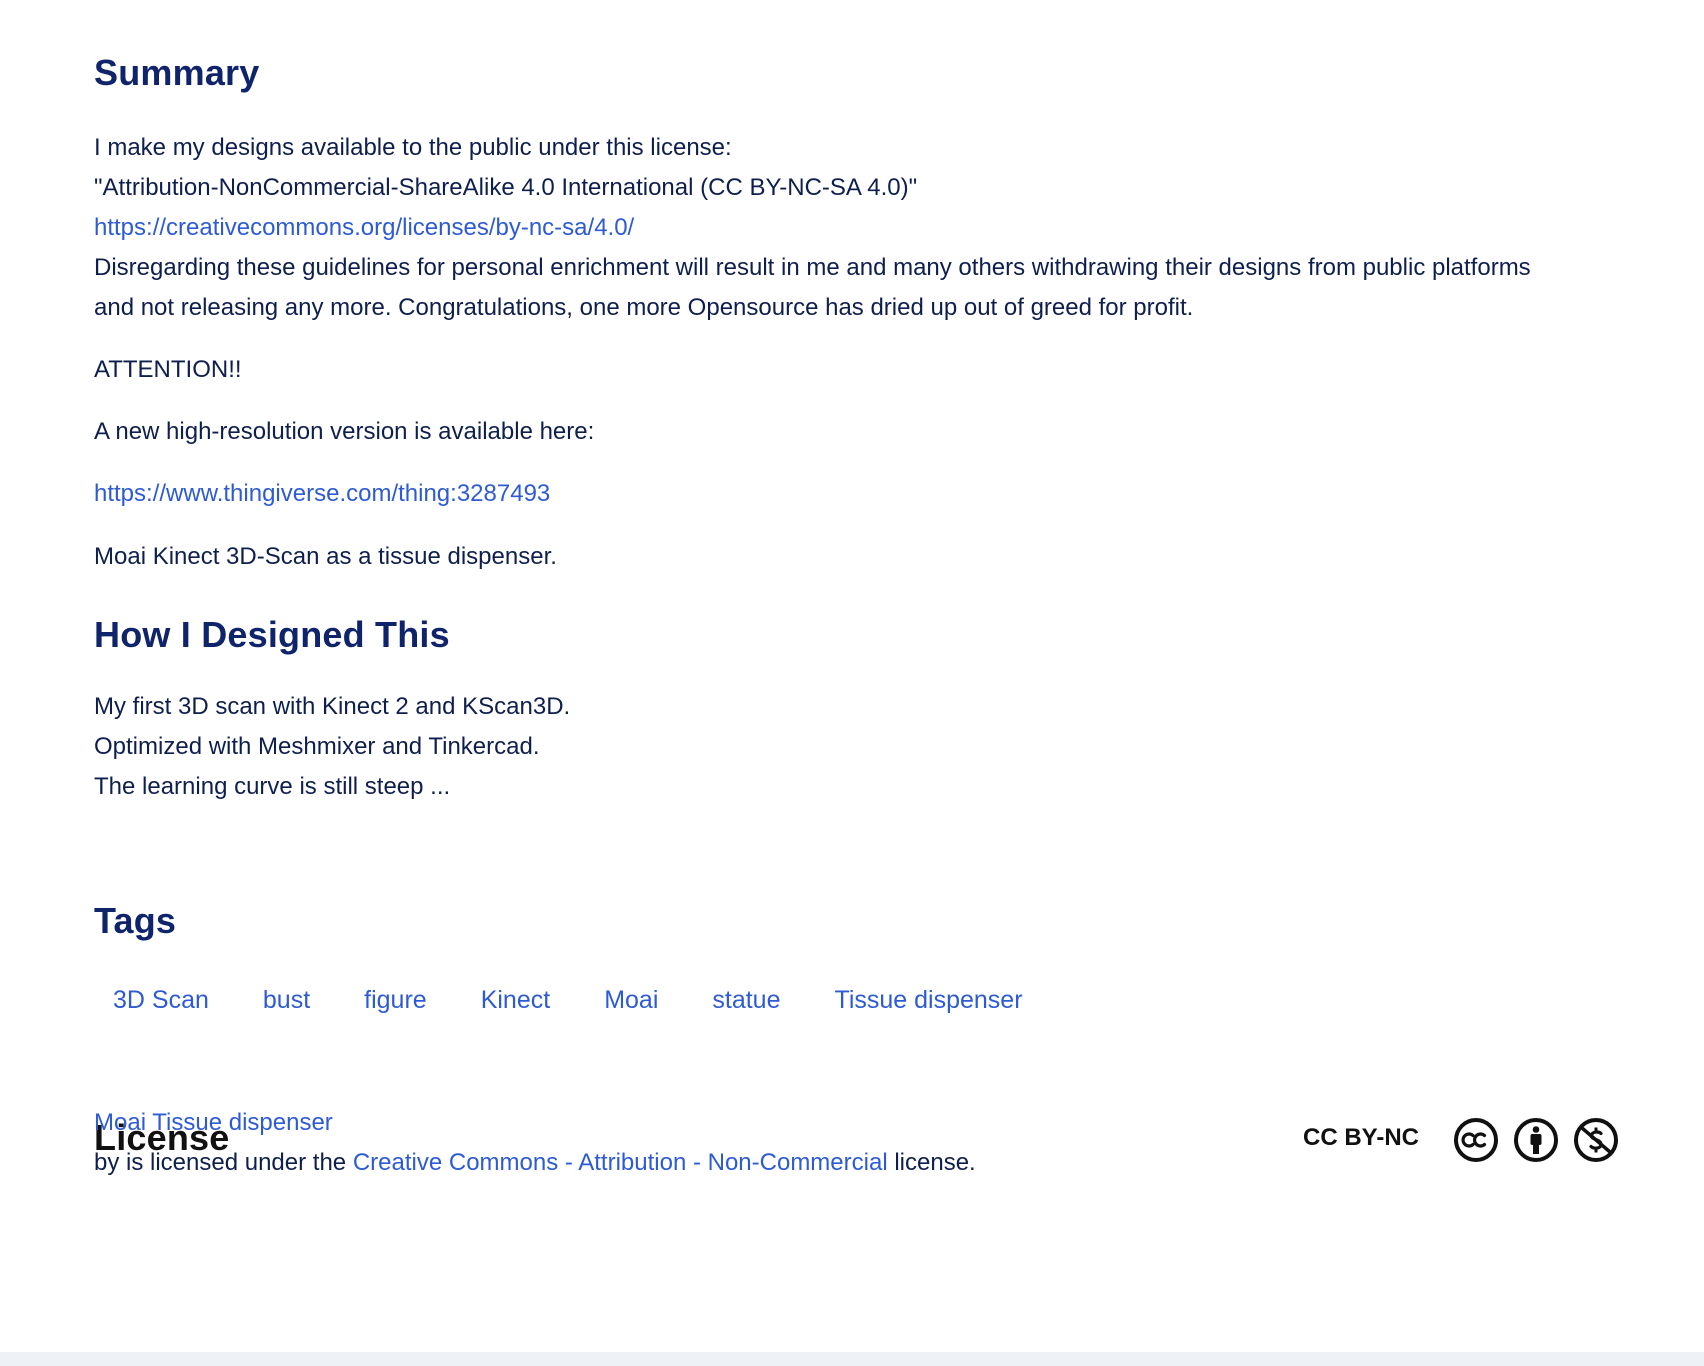  What do you see at coordinates (286, 1000) in the screenshot?
I see `tag-bust: bust` at bounding box center [286, 1000].